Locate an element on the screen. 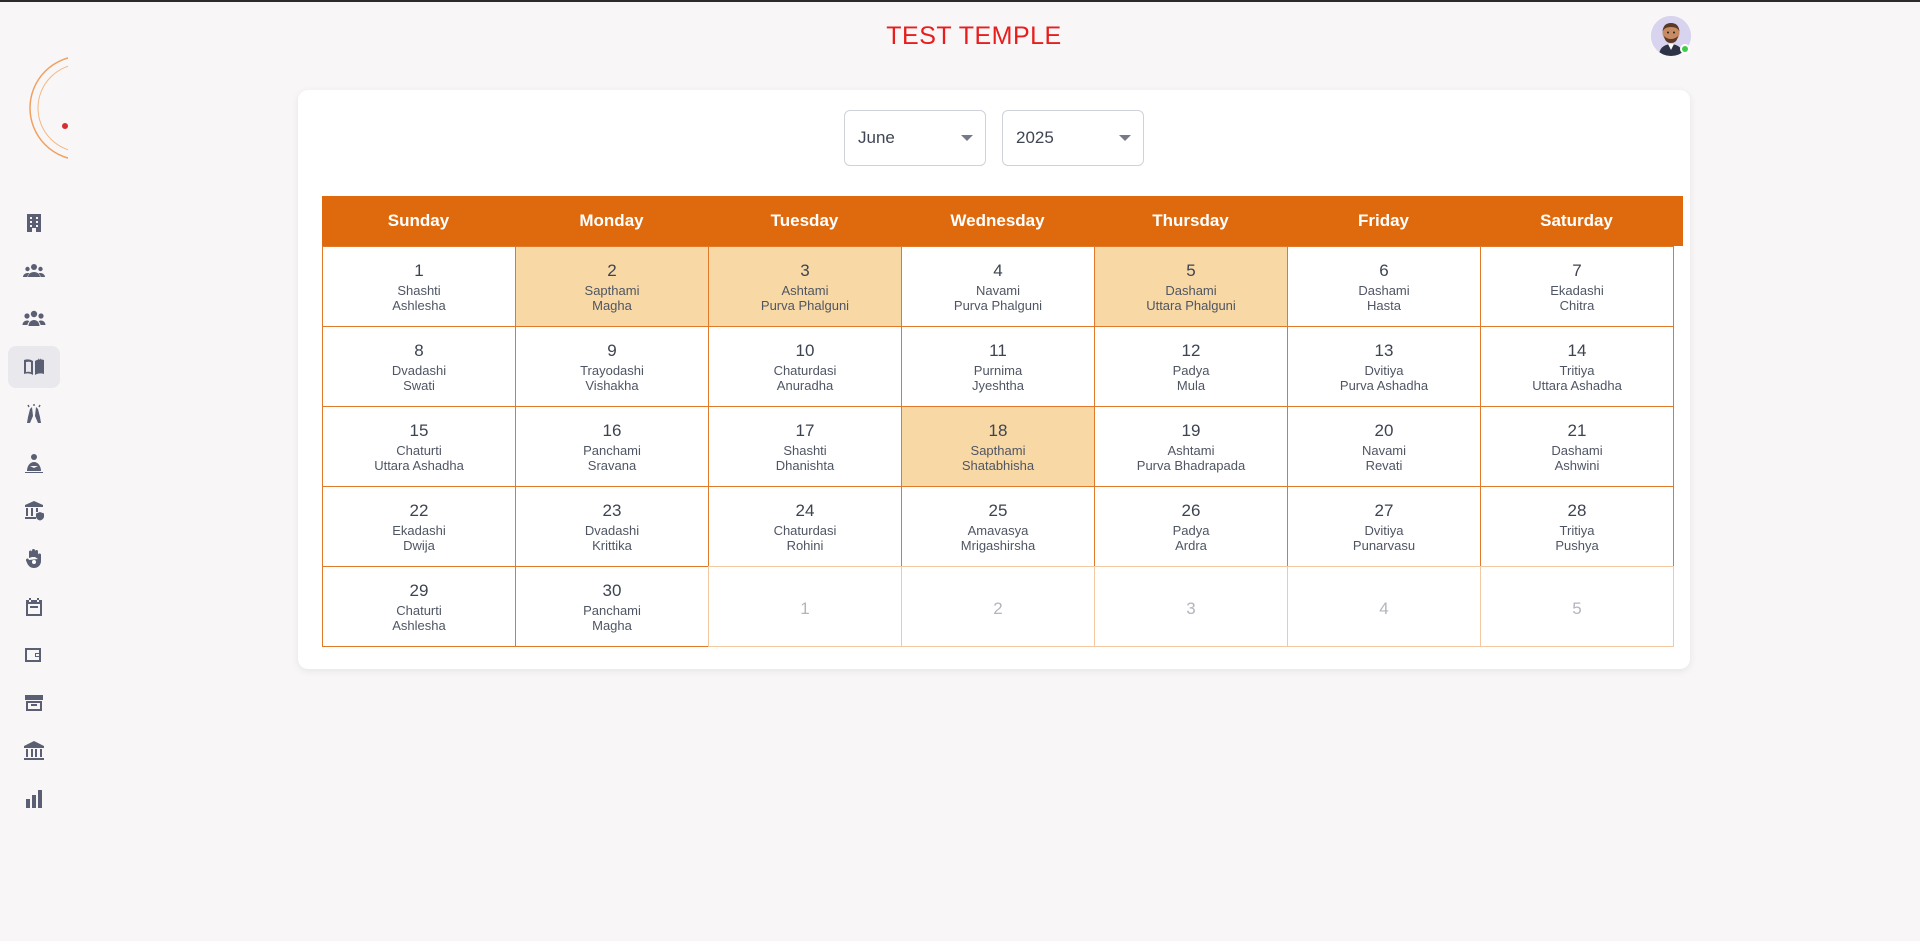 The width and height of the screenshot is (1920, 941). sidebar-item-building is located at coordinates (34, 223).